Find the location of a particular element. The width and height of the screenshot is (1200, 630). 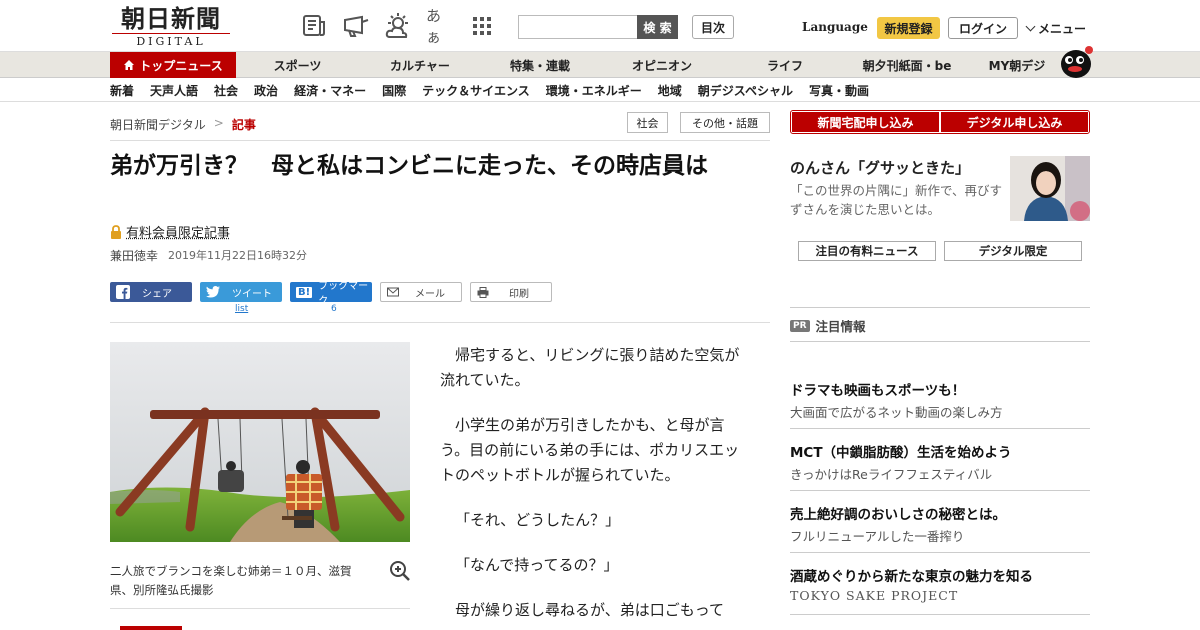

ad-title: ドラマも映画もスポーツも！ is located at coordinates (877, 389).